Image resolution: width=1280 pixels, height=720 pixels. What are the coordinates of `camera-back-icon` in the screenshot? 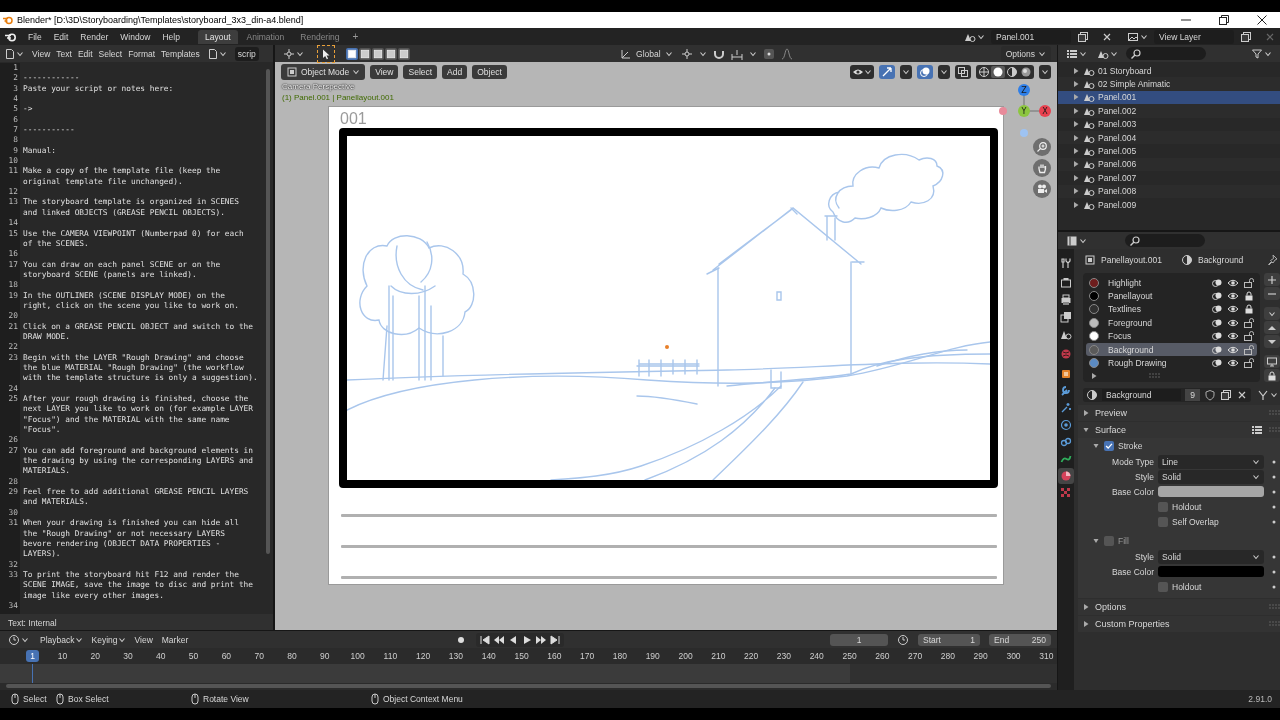 It's located at (1066, 283).